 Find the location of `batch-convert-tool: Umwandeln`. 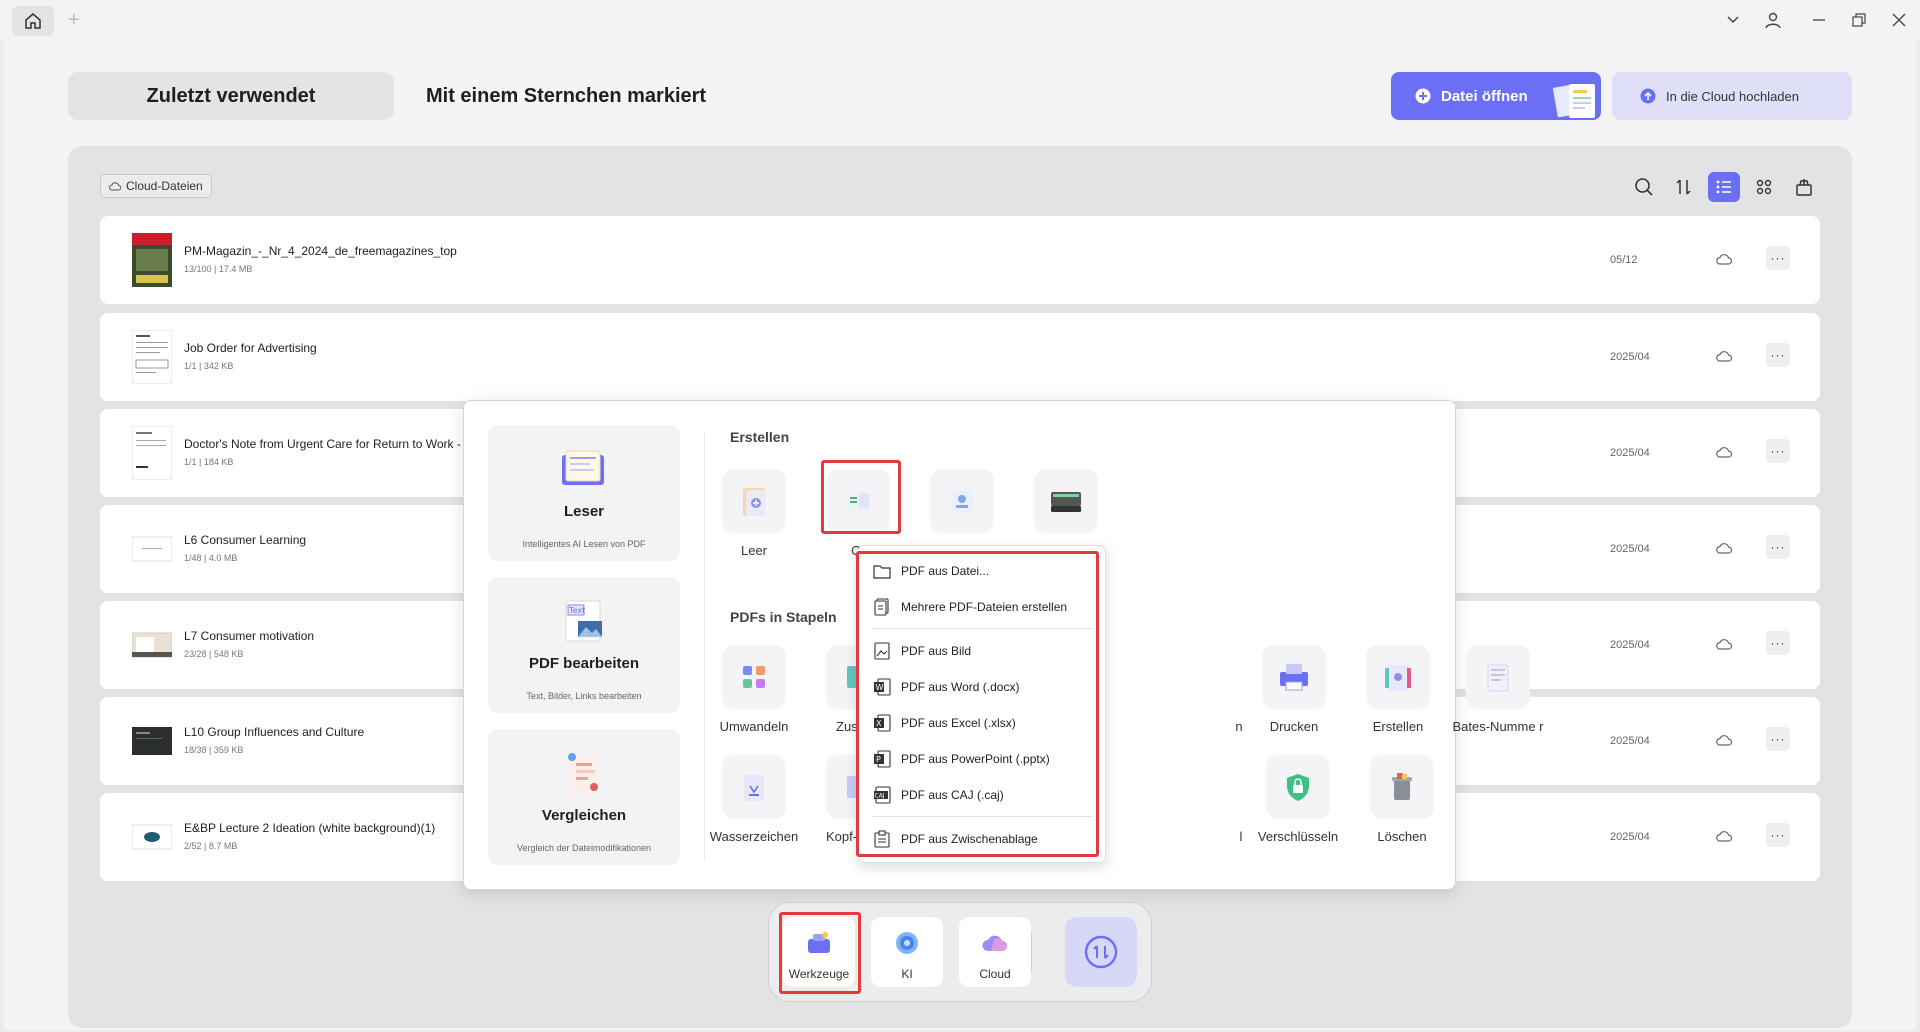

batch-convert-tool: Umwandeln is located at coordinates (754, 695).